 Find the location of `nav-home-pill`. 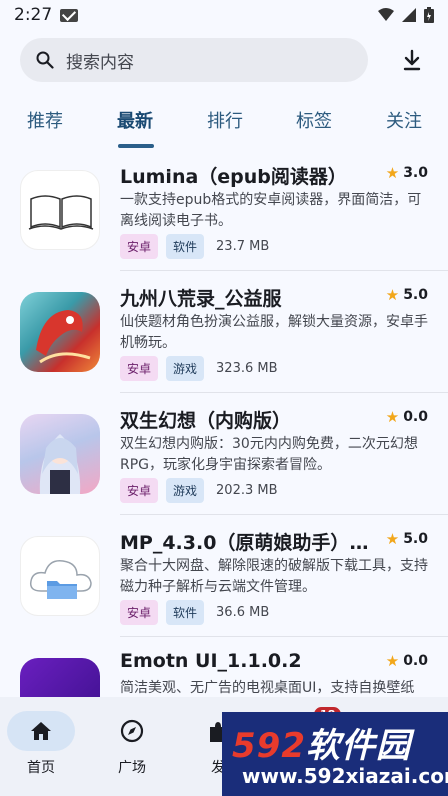

nav-home-pill is located at coordinates (41, 731).